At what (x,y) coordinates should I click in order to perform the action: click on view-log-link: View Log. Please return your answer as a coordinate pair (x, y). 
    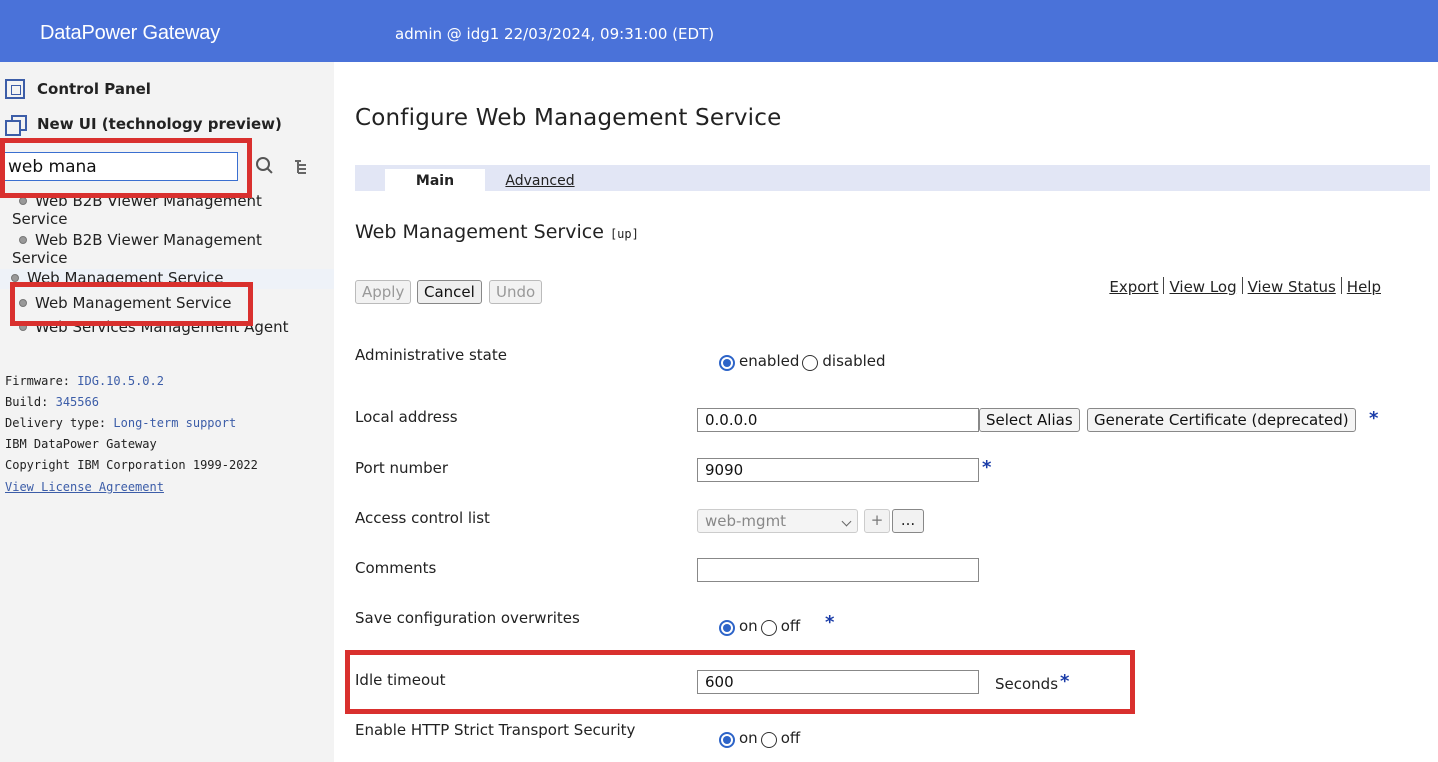
    Looking at the image, I should click on (1202, 287).